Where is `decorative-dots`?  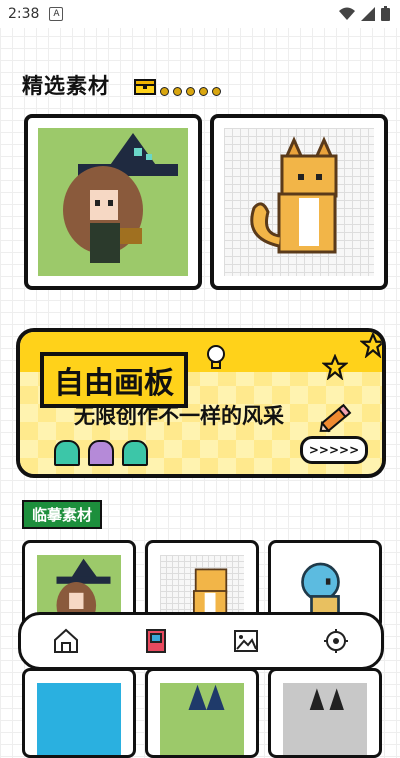
decorative-dots is located at coordinates (190, 91).